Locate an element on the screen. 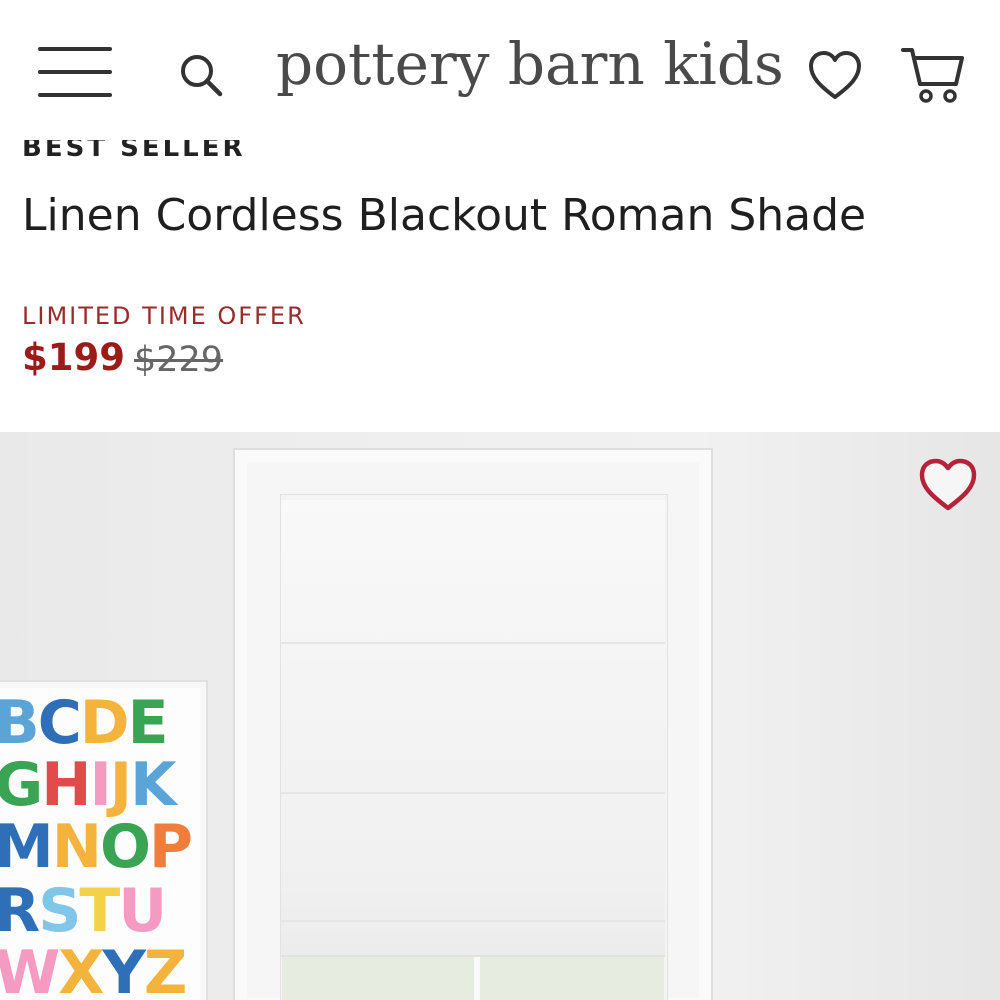 Image resolution: width=1000 pixels, height=1000 pixels. poster-letter-row: GHIJK is located at coordinates (88, 785).